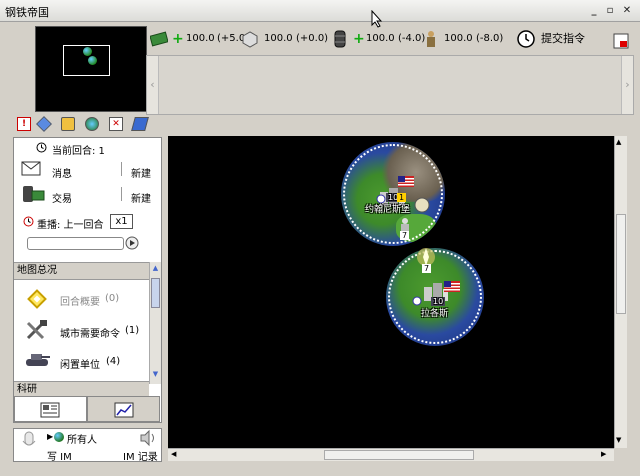 This screenshot has width=640, height=476. Describe the element at coordinates (153, 85) in the screenshot. I see `ticker-scroll-left-button: ‹` at that location.